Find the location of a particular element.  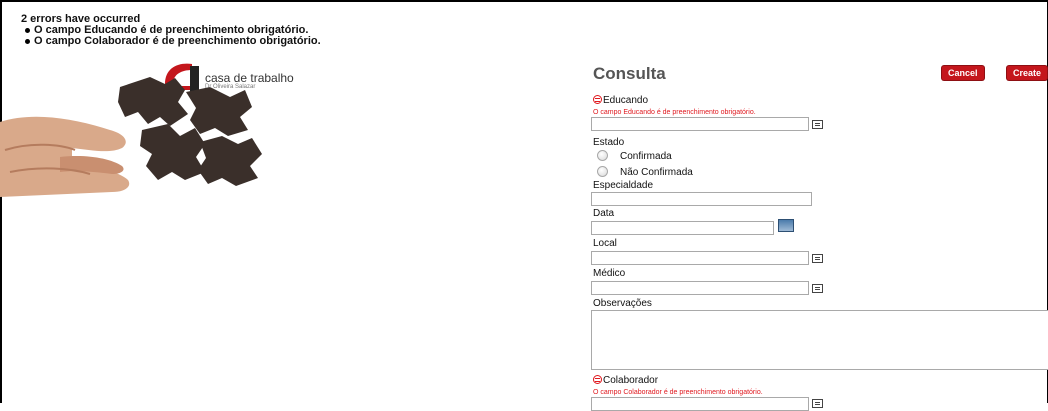

colaborador-label: Colaborador is located at coordinates (631, 380).